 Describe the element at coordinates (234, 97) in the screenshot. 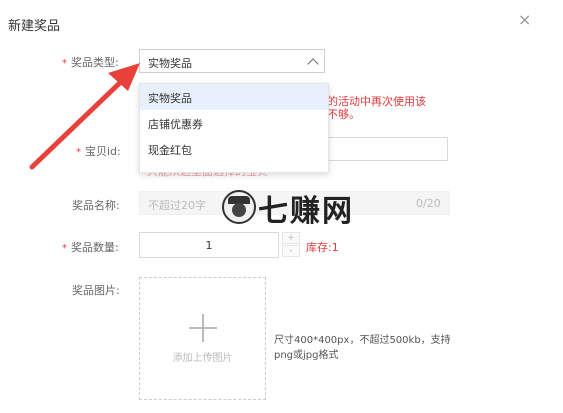

I see `option-physical-prize: 实物奖品` at that location.